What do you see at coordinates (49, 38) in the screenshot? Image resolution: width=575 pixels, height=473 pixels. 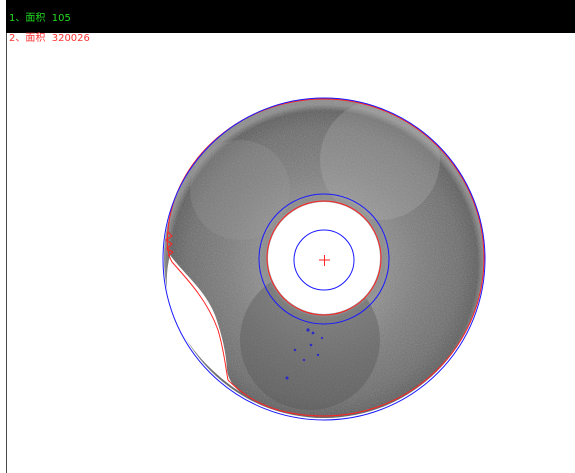 I see `area-label-2: 2、面积 320026` at bounding box center [49, 38].